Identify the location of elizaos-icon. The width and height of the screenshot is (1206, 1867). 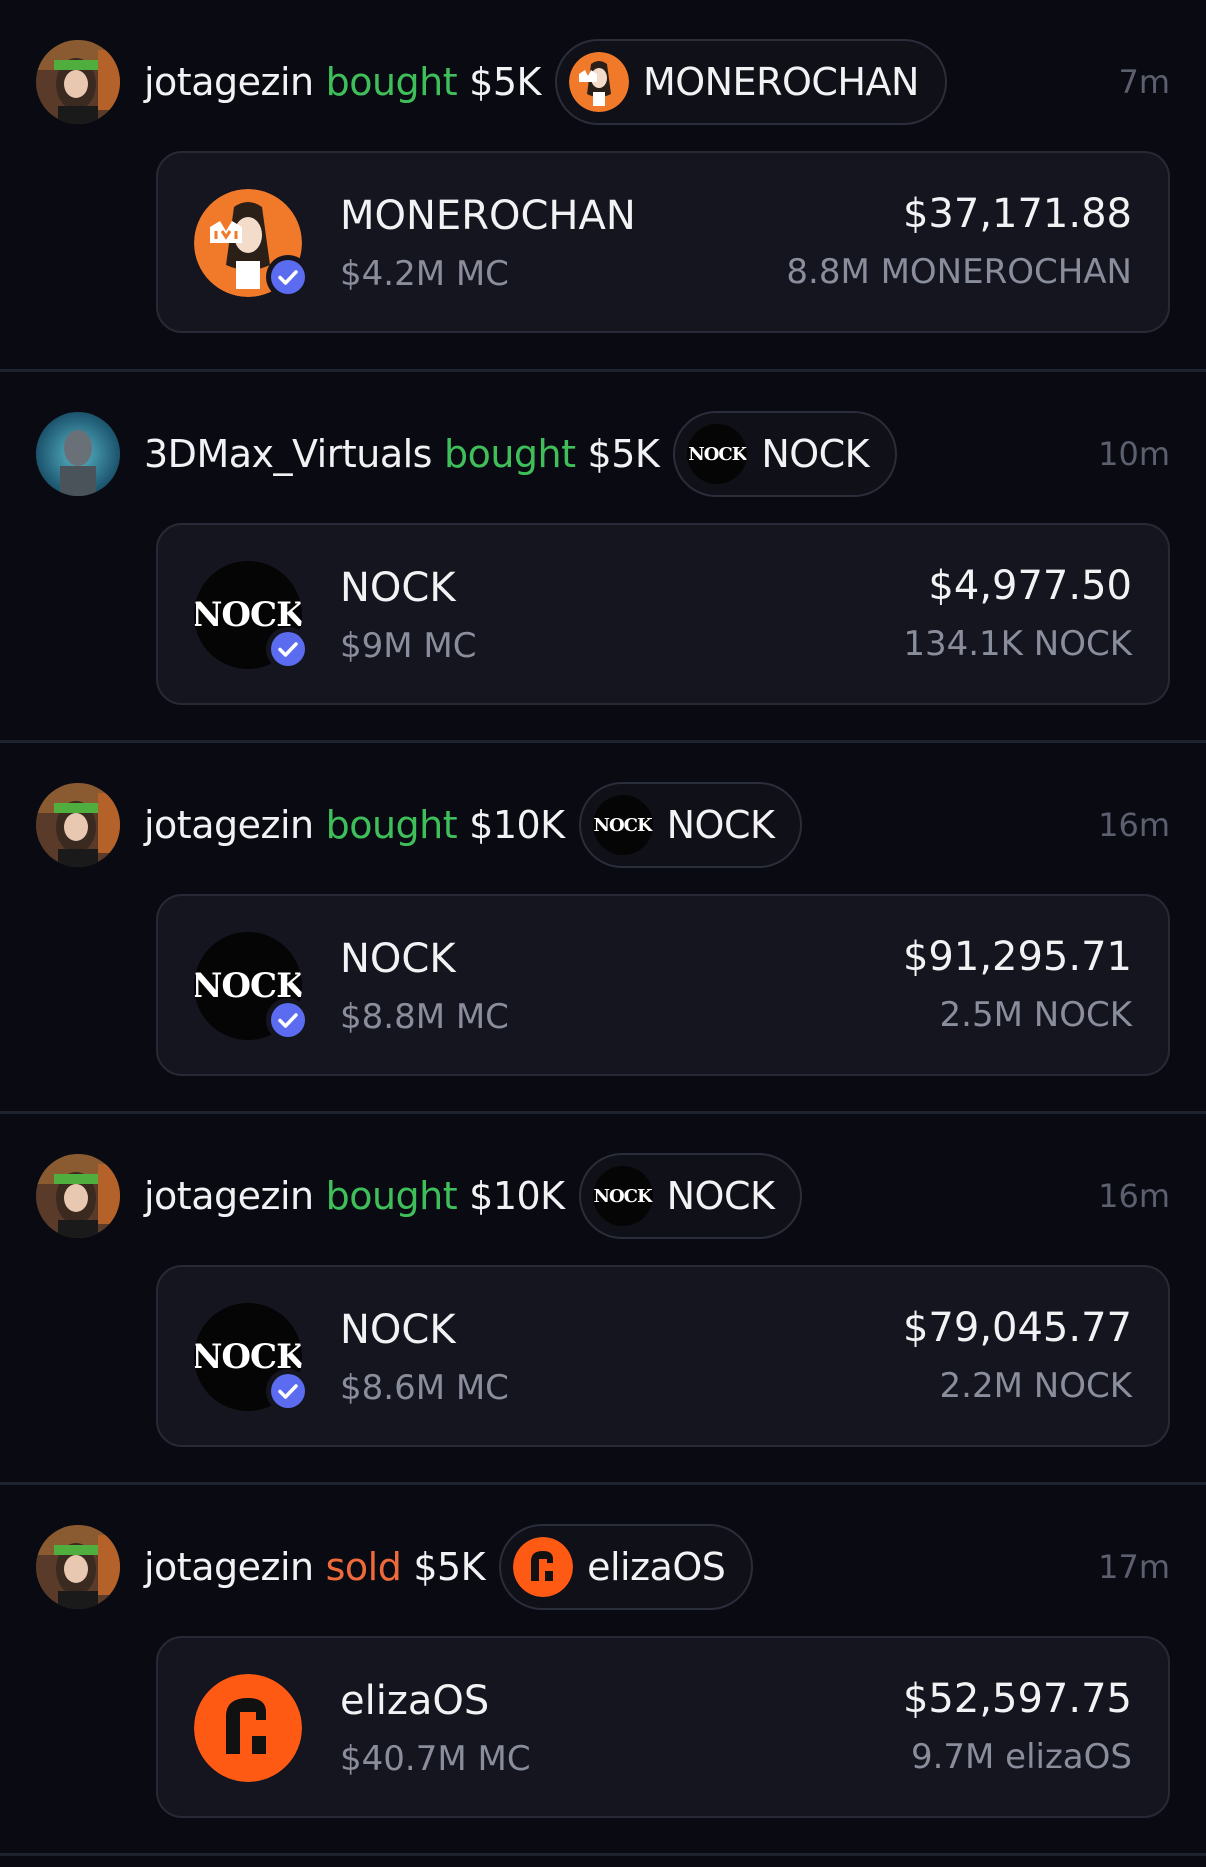
(543, 1567).